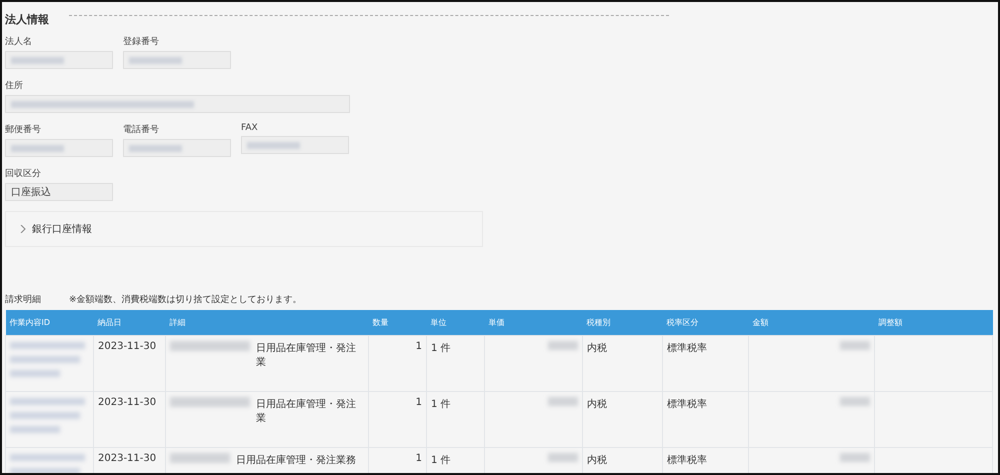 The width and height of the screenshot is (1000, 475). What do you see at coordinates (50, 323) in the screenshot?
I see `column-header: 作業内容ID` at bounding box center [50, 323].